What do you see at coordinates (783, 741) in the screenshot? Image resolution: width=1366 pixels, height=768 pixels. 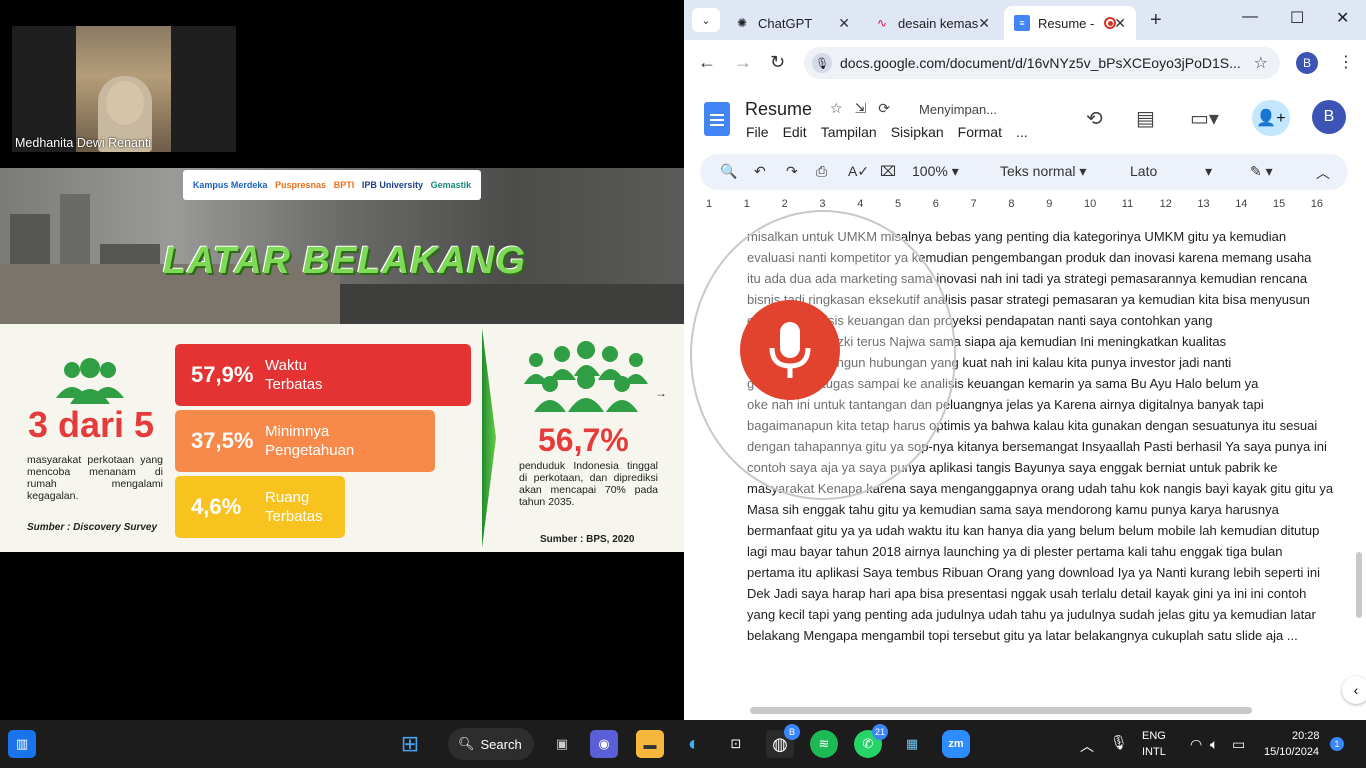 I see `chrome-icon: ◍ B` at bounding box center [783, 741].